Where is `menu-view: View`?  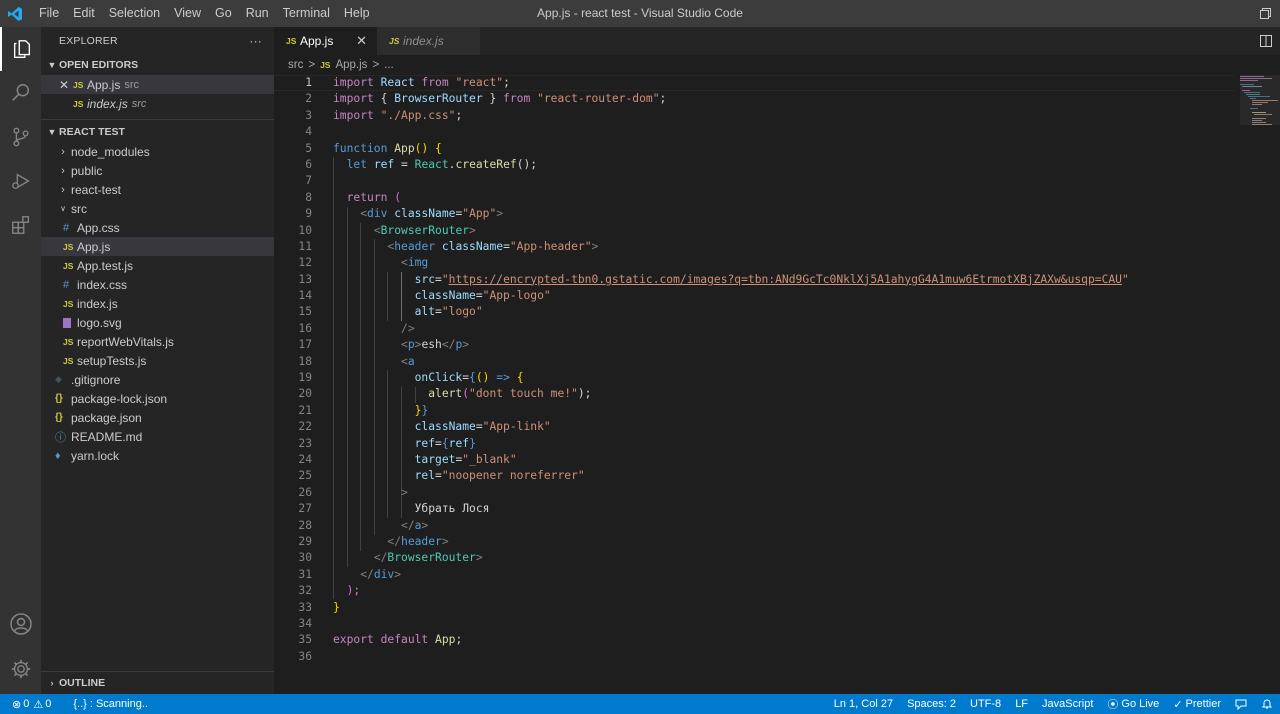 menu-view: View is located at coordinates (187, 13).